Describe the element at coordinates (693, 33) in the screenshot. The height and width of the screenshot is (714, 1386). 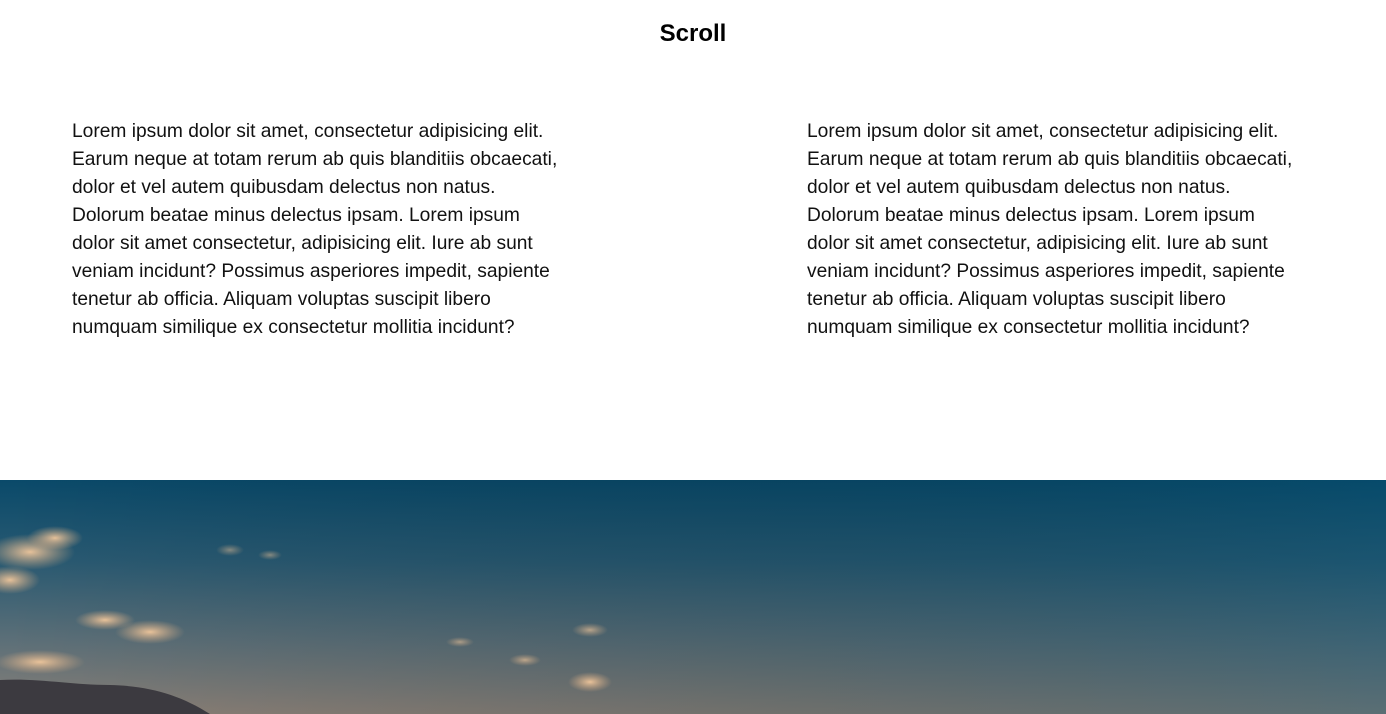
I see `page-title: Scroll` at that location.